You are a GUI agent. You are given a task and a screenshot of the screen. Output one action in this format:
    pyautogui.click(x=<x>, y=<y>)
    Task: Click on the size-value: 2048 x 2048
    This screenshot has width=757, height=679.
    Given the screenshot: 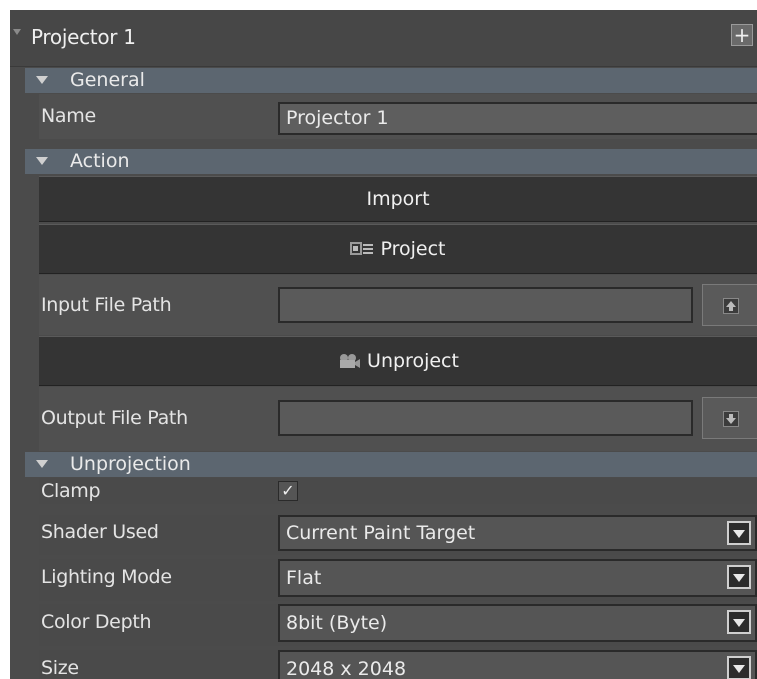 What is the action you would take?
    pyautogui.click(x=346, y=668)
    